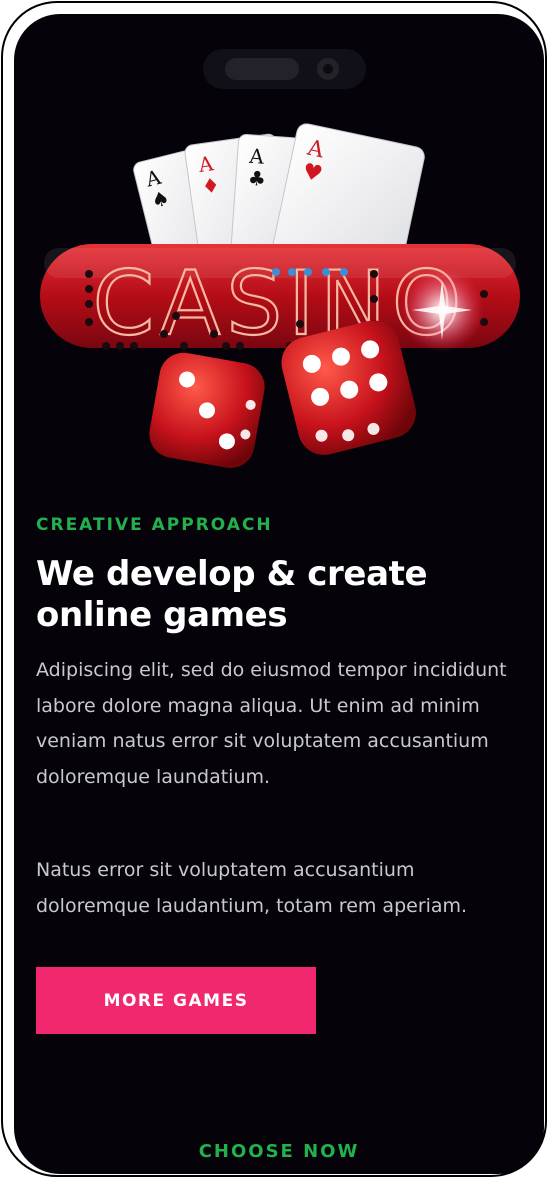 The width and height of the screenshot is (552, 1182). I want to click on dynamic-island, so click(284, 69).